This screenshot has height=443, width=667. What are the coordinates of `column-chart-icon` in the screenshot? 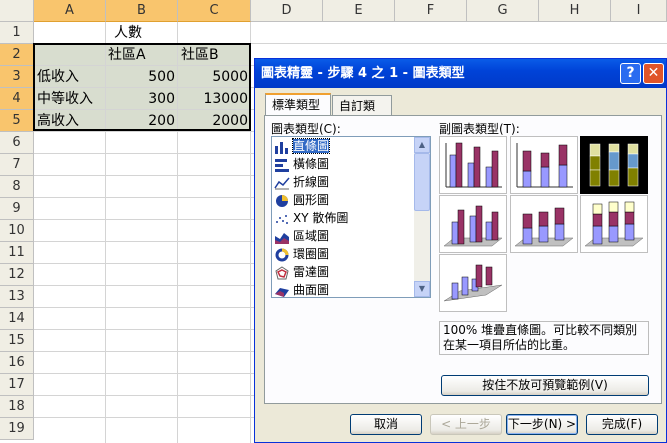 It's located at (282, 147).